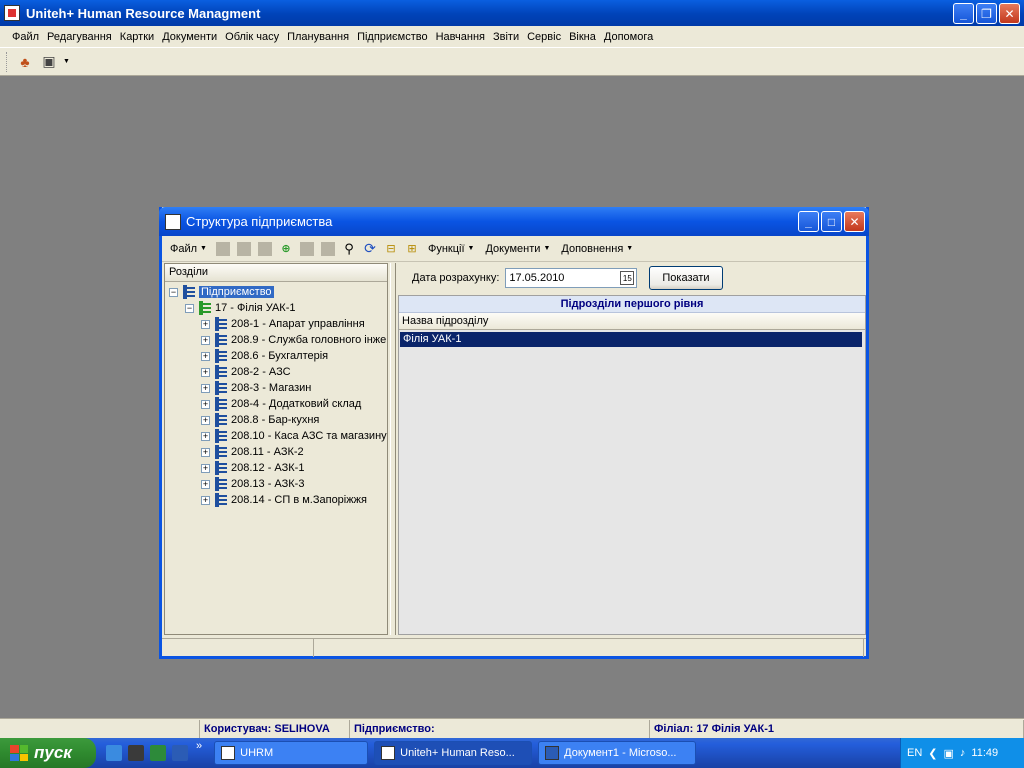 The height and width of the screenshot is (768, 1024). I want to click on card-icon: ▣, so click(49, 62).